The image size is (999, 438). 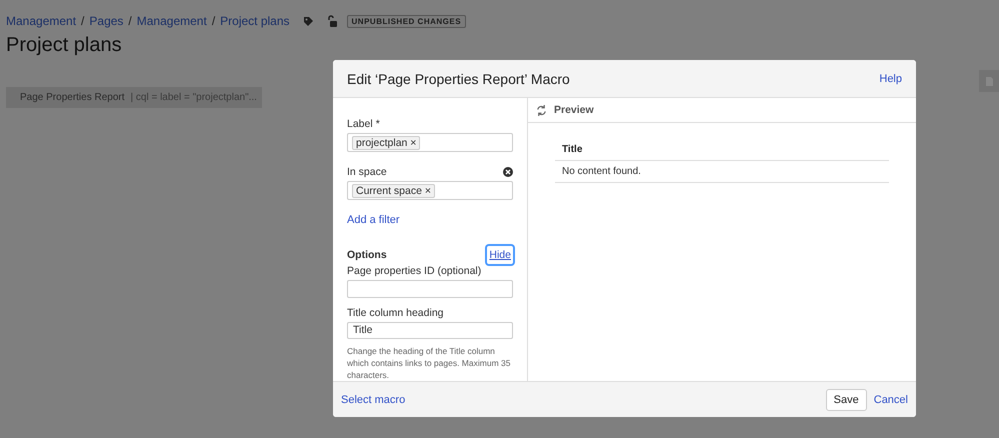 What do you see at coordinates (367, 172) in the screenshot?
I see `field-label: In space` at bounding box center [367, 172].